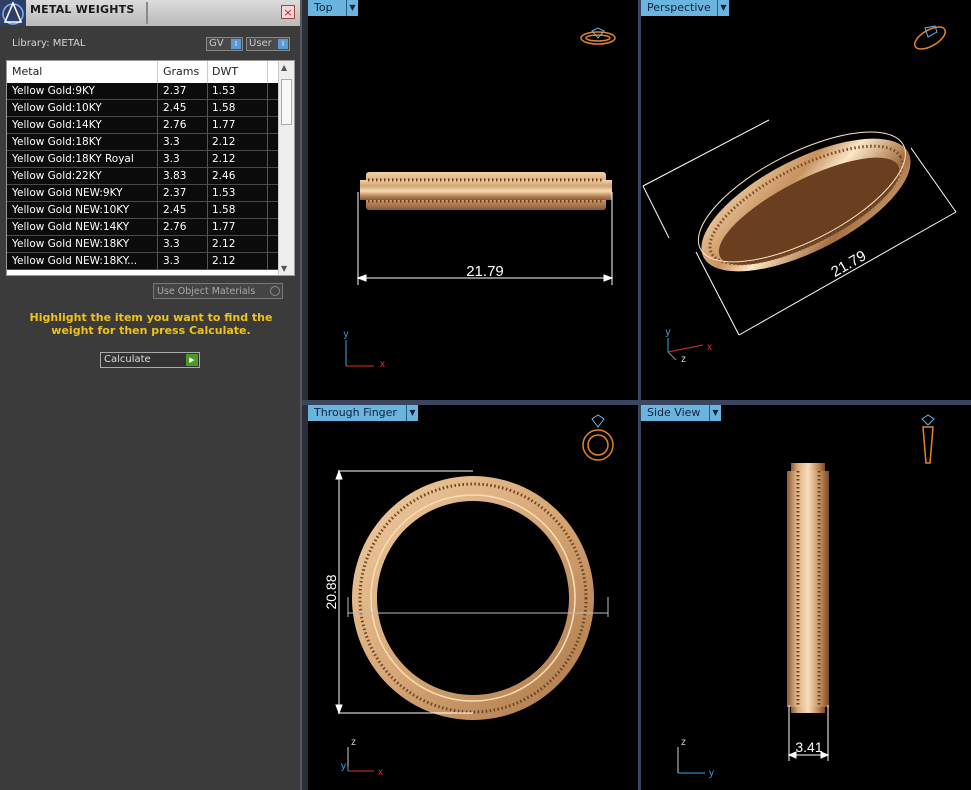  Describe the element at coordinates (73, 159) in the screenshot. I see `metal-cell: Yellow Gold:18KY Royal` at that location.